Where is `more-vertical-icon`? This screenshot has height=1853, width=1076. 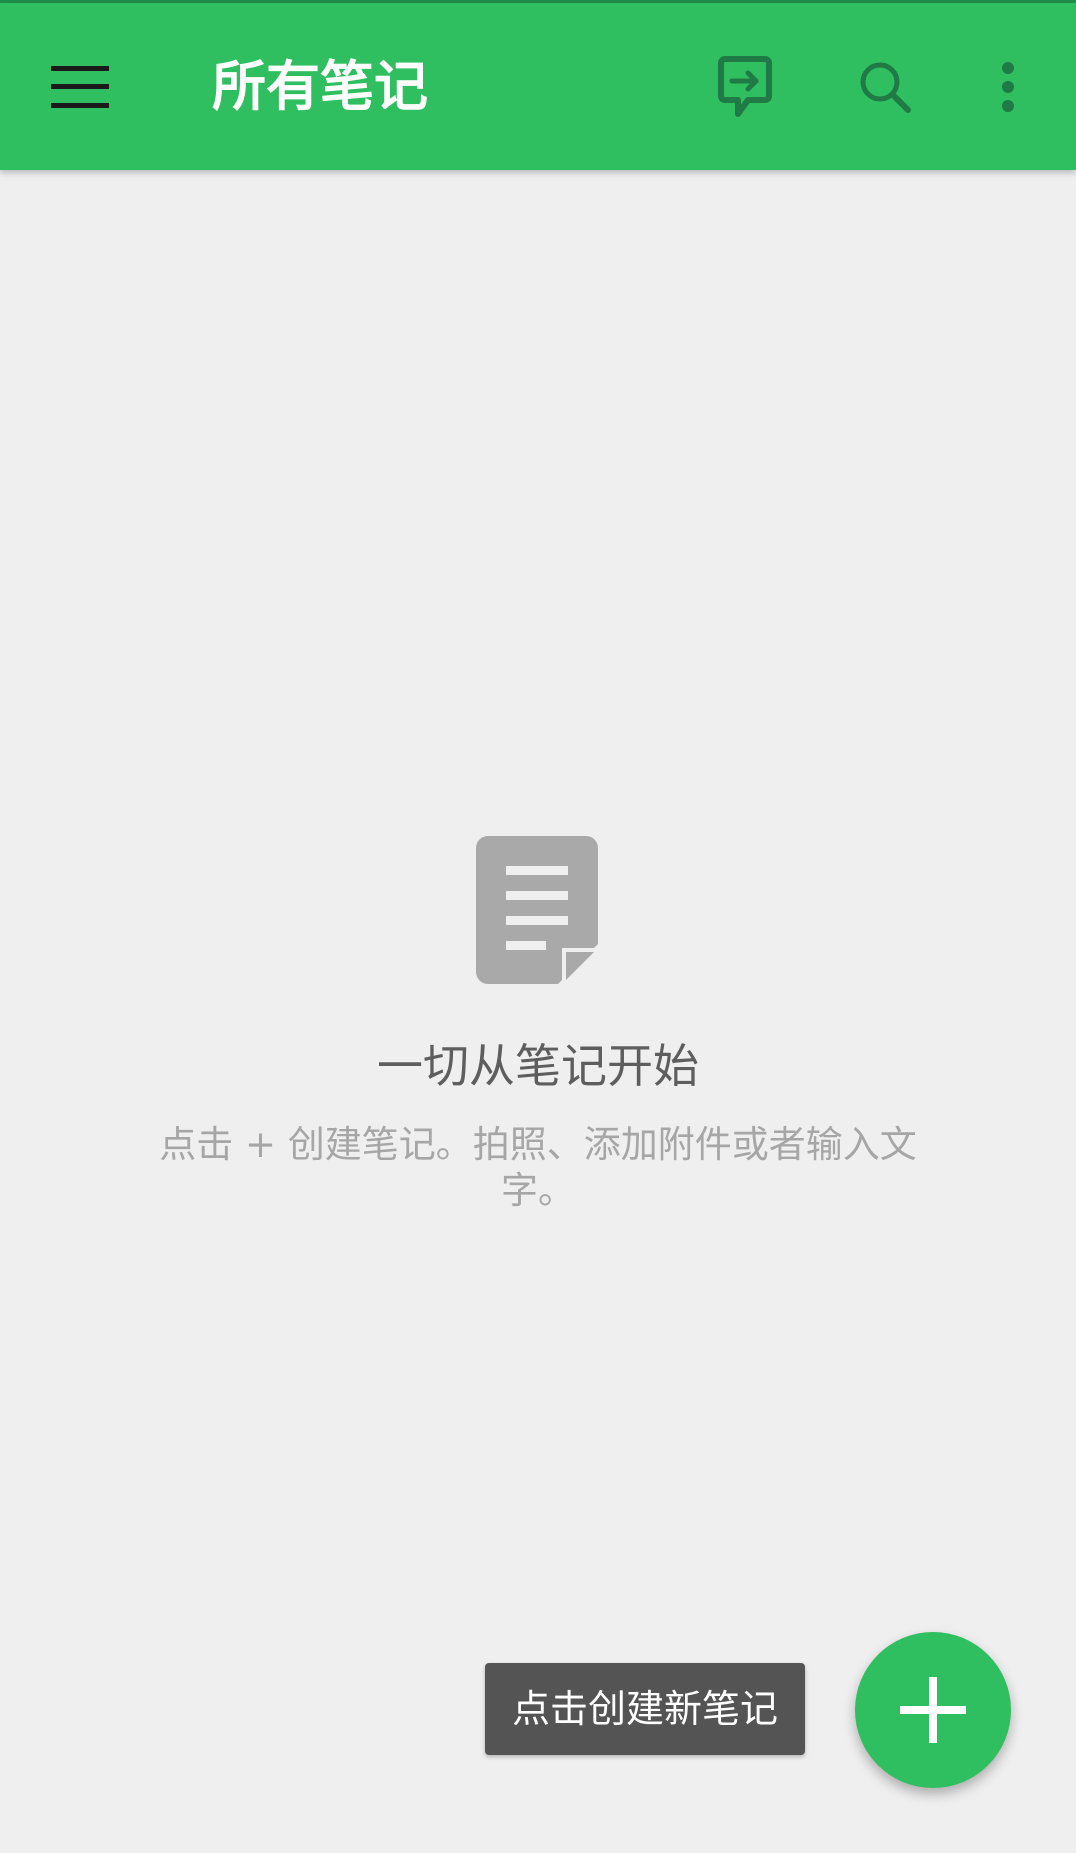
more-vertical-icon is located at coordinates (1008, 86).